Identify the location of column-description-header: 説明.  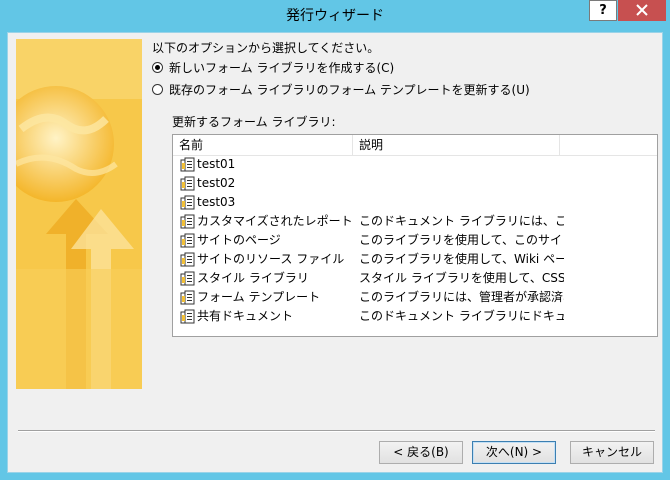
(456, 145).